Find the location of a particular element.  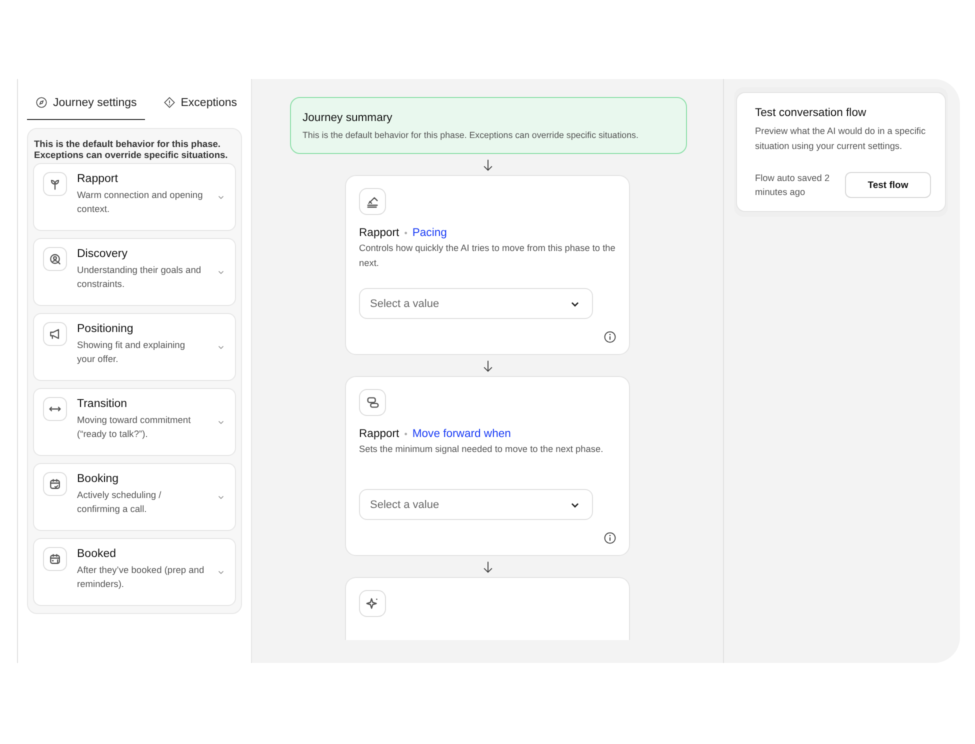

phase-item: Positioning Showing fit and explaining your offer. is located at coordinates (134, 347).